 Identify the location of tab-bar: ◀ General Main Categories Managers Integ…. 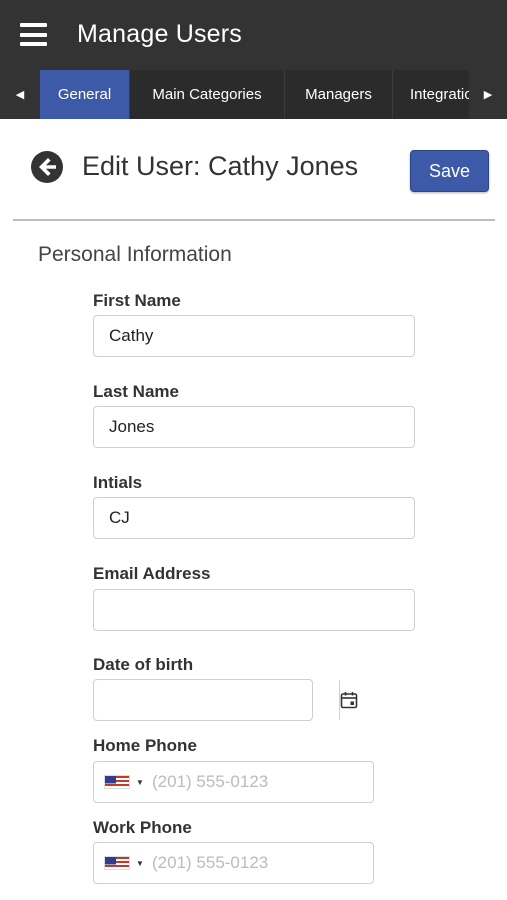
(253, 94).